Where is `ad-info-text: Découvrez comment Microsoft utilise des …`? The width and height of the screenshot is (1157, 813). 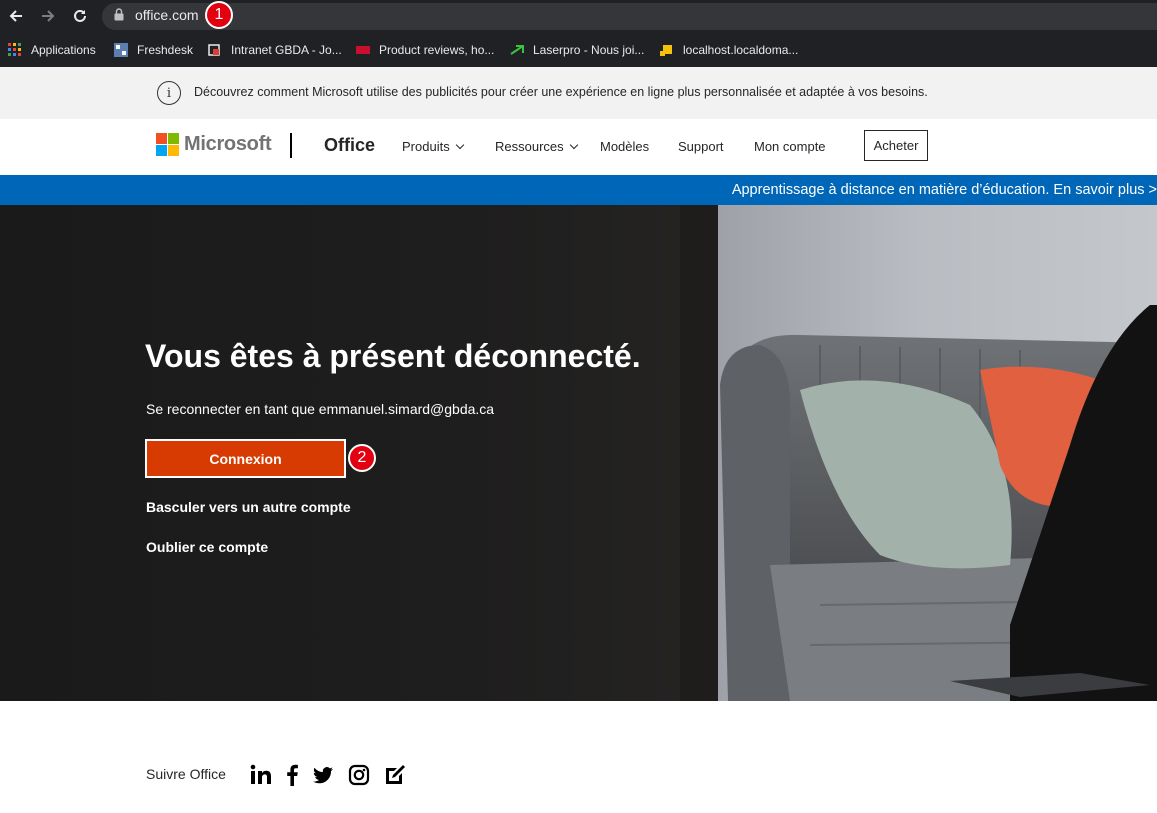
ad-info-text: Découvrez comment Microsoft utilise des … is located at coordinates (561, 92).